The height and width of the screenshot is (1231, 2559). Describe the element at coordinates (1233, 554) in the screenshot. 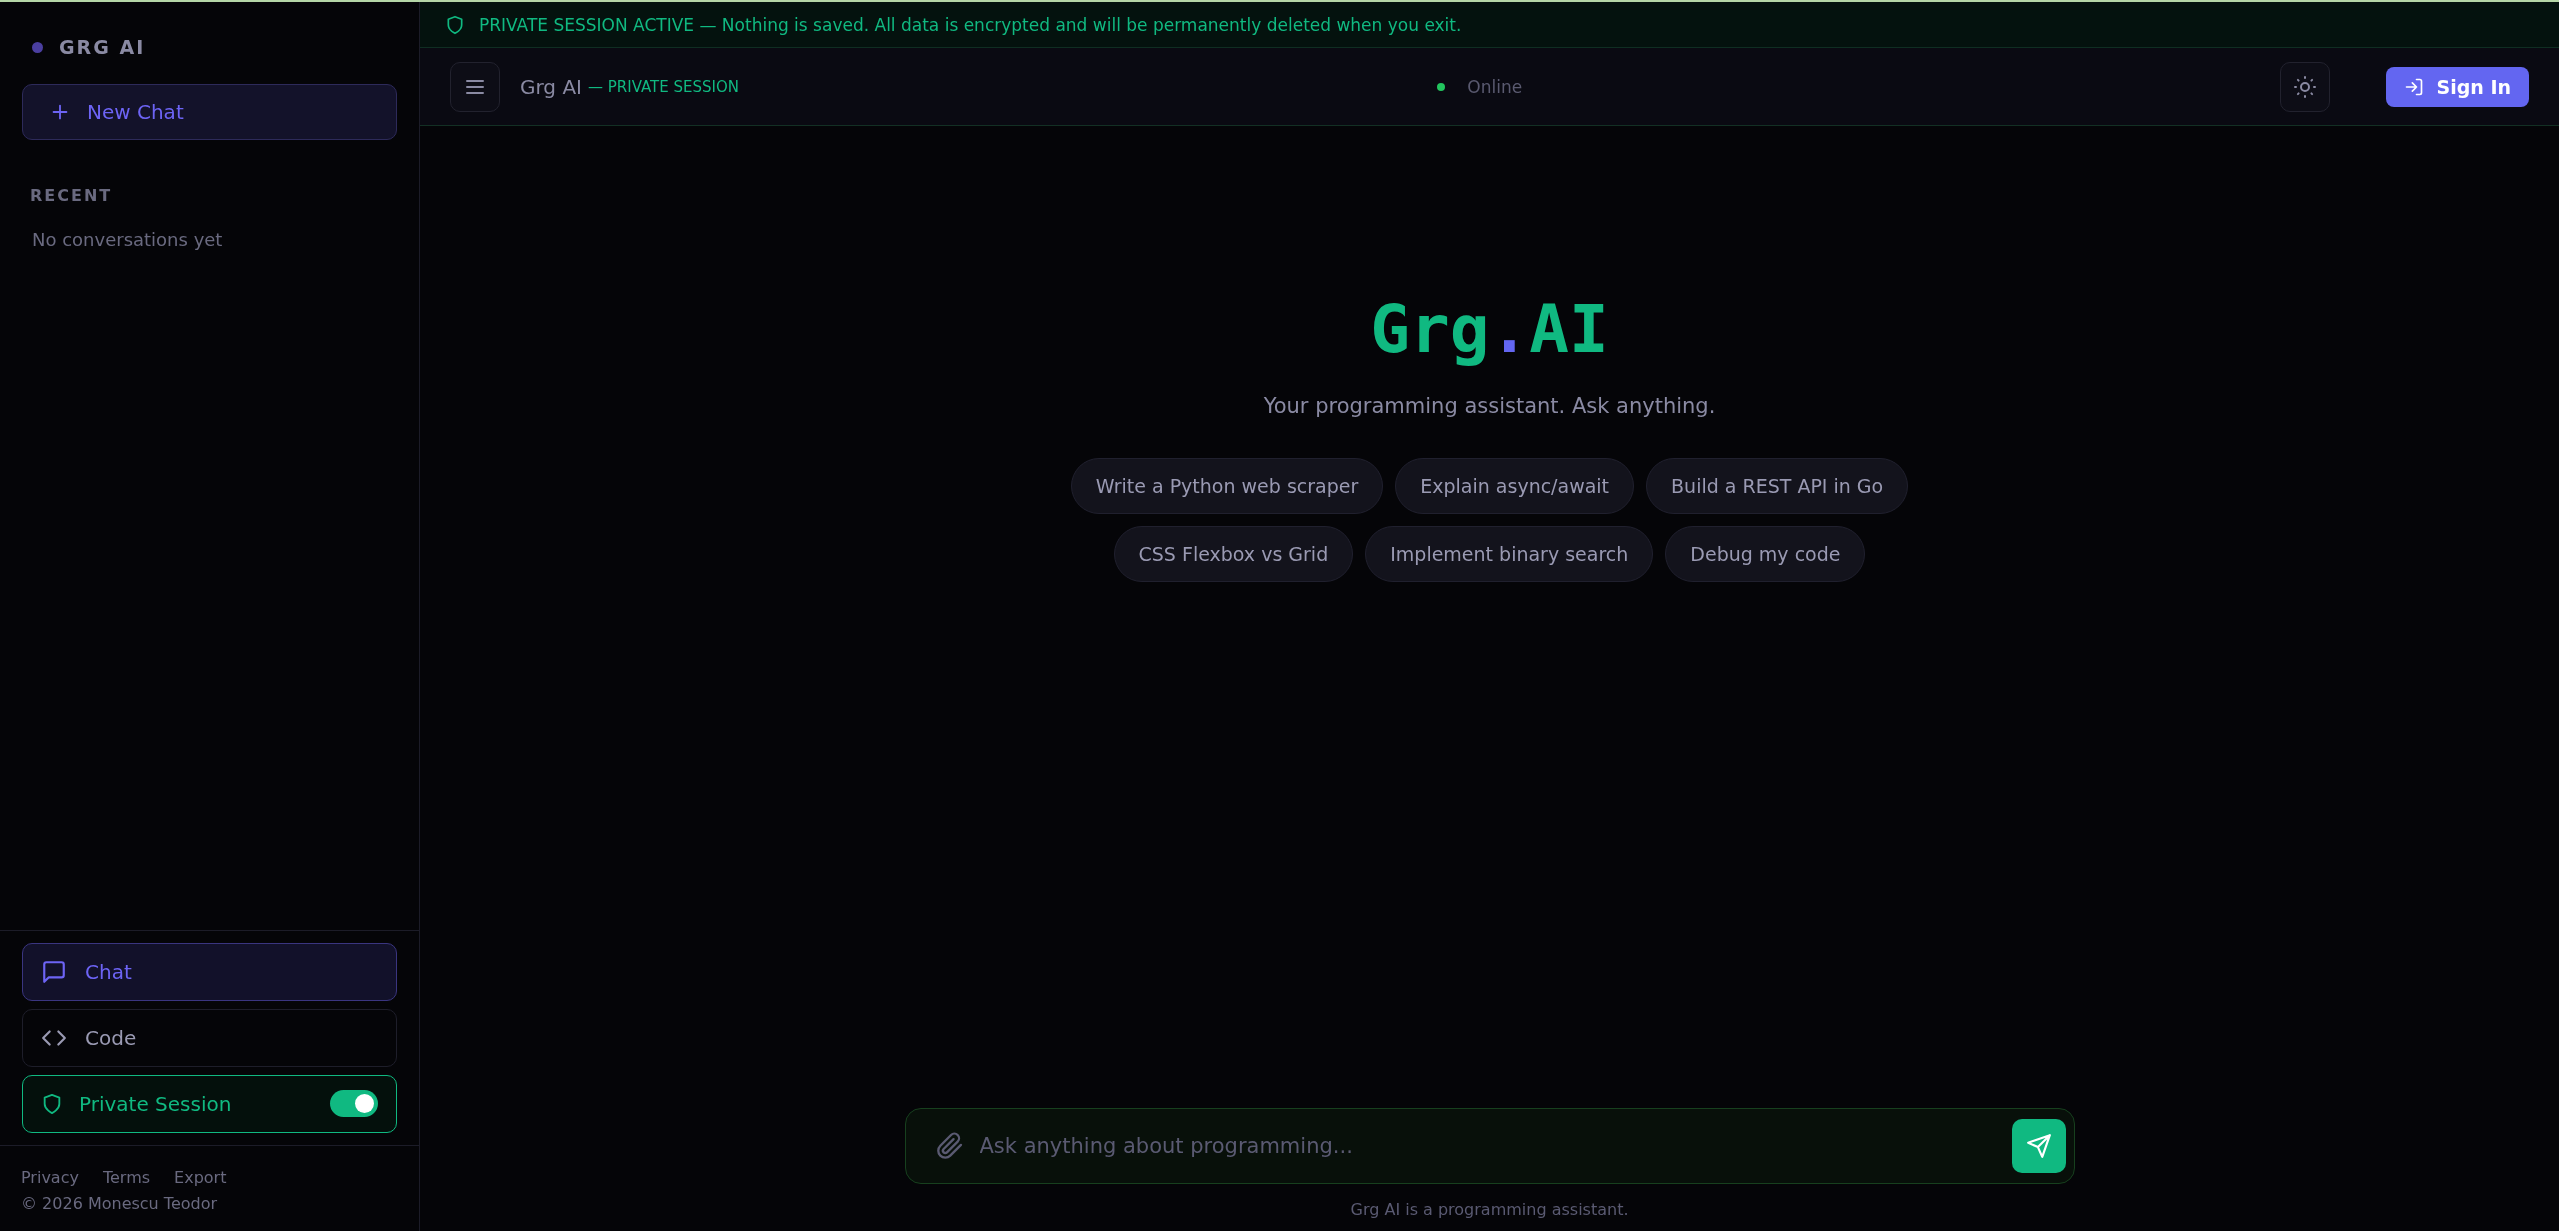

I see `suggestion-chip: CSS Flexbox vs Grid` at that location.